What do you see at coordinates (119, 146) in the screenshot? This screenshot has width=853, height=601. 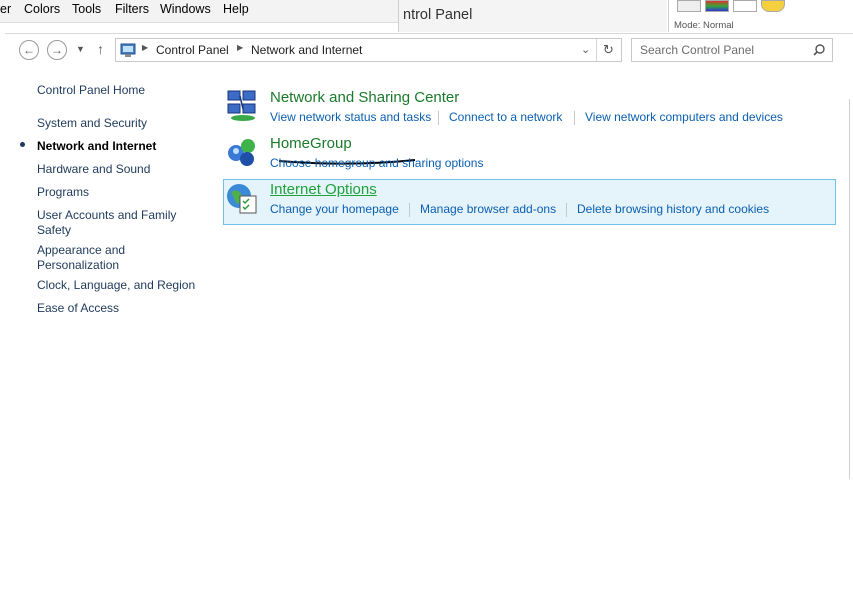 I see `sidebar-item-network-internet: Network and Internet` at bounding box center [119, 146].